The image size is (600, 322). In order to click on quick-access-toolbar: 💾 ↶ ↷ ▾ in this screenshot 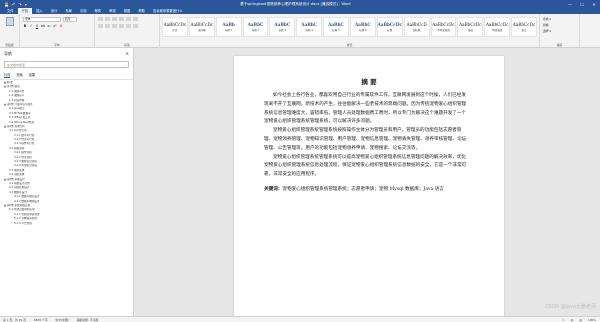, I will do `click(13, 4)`.